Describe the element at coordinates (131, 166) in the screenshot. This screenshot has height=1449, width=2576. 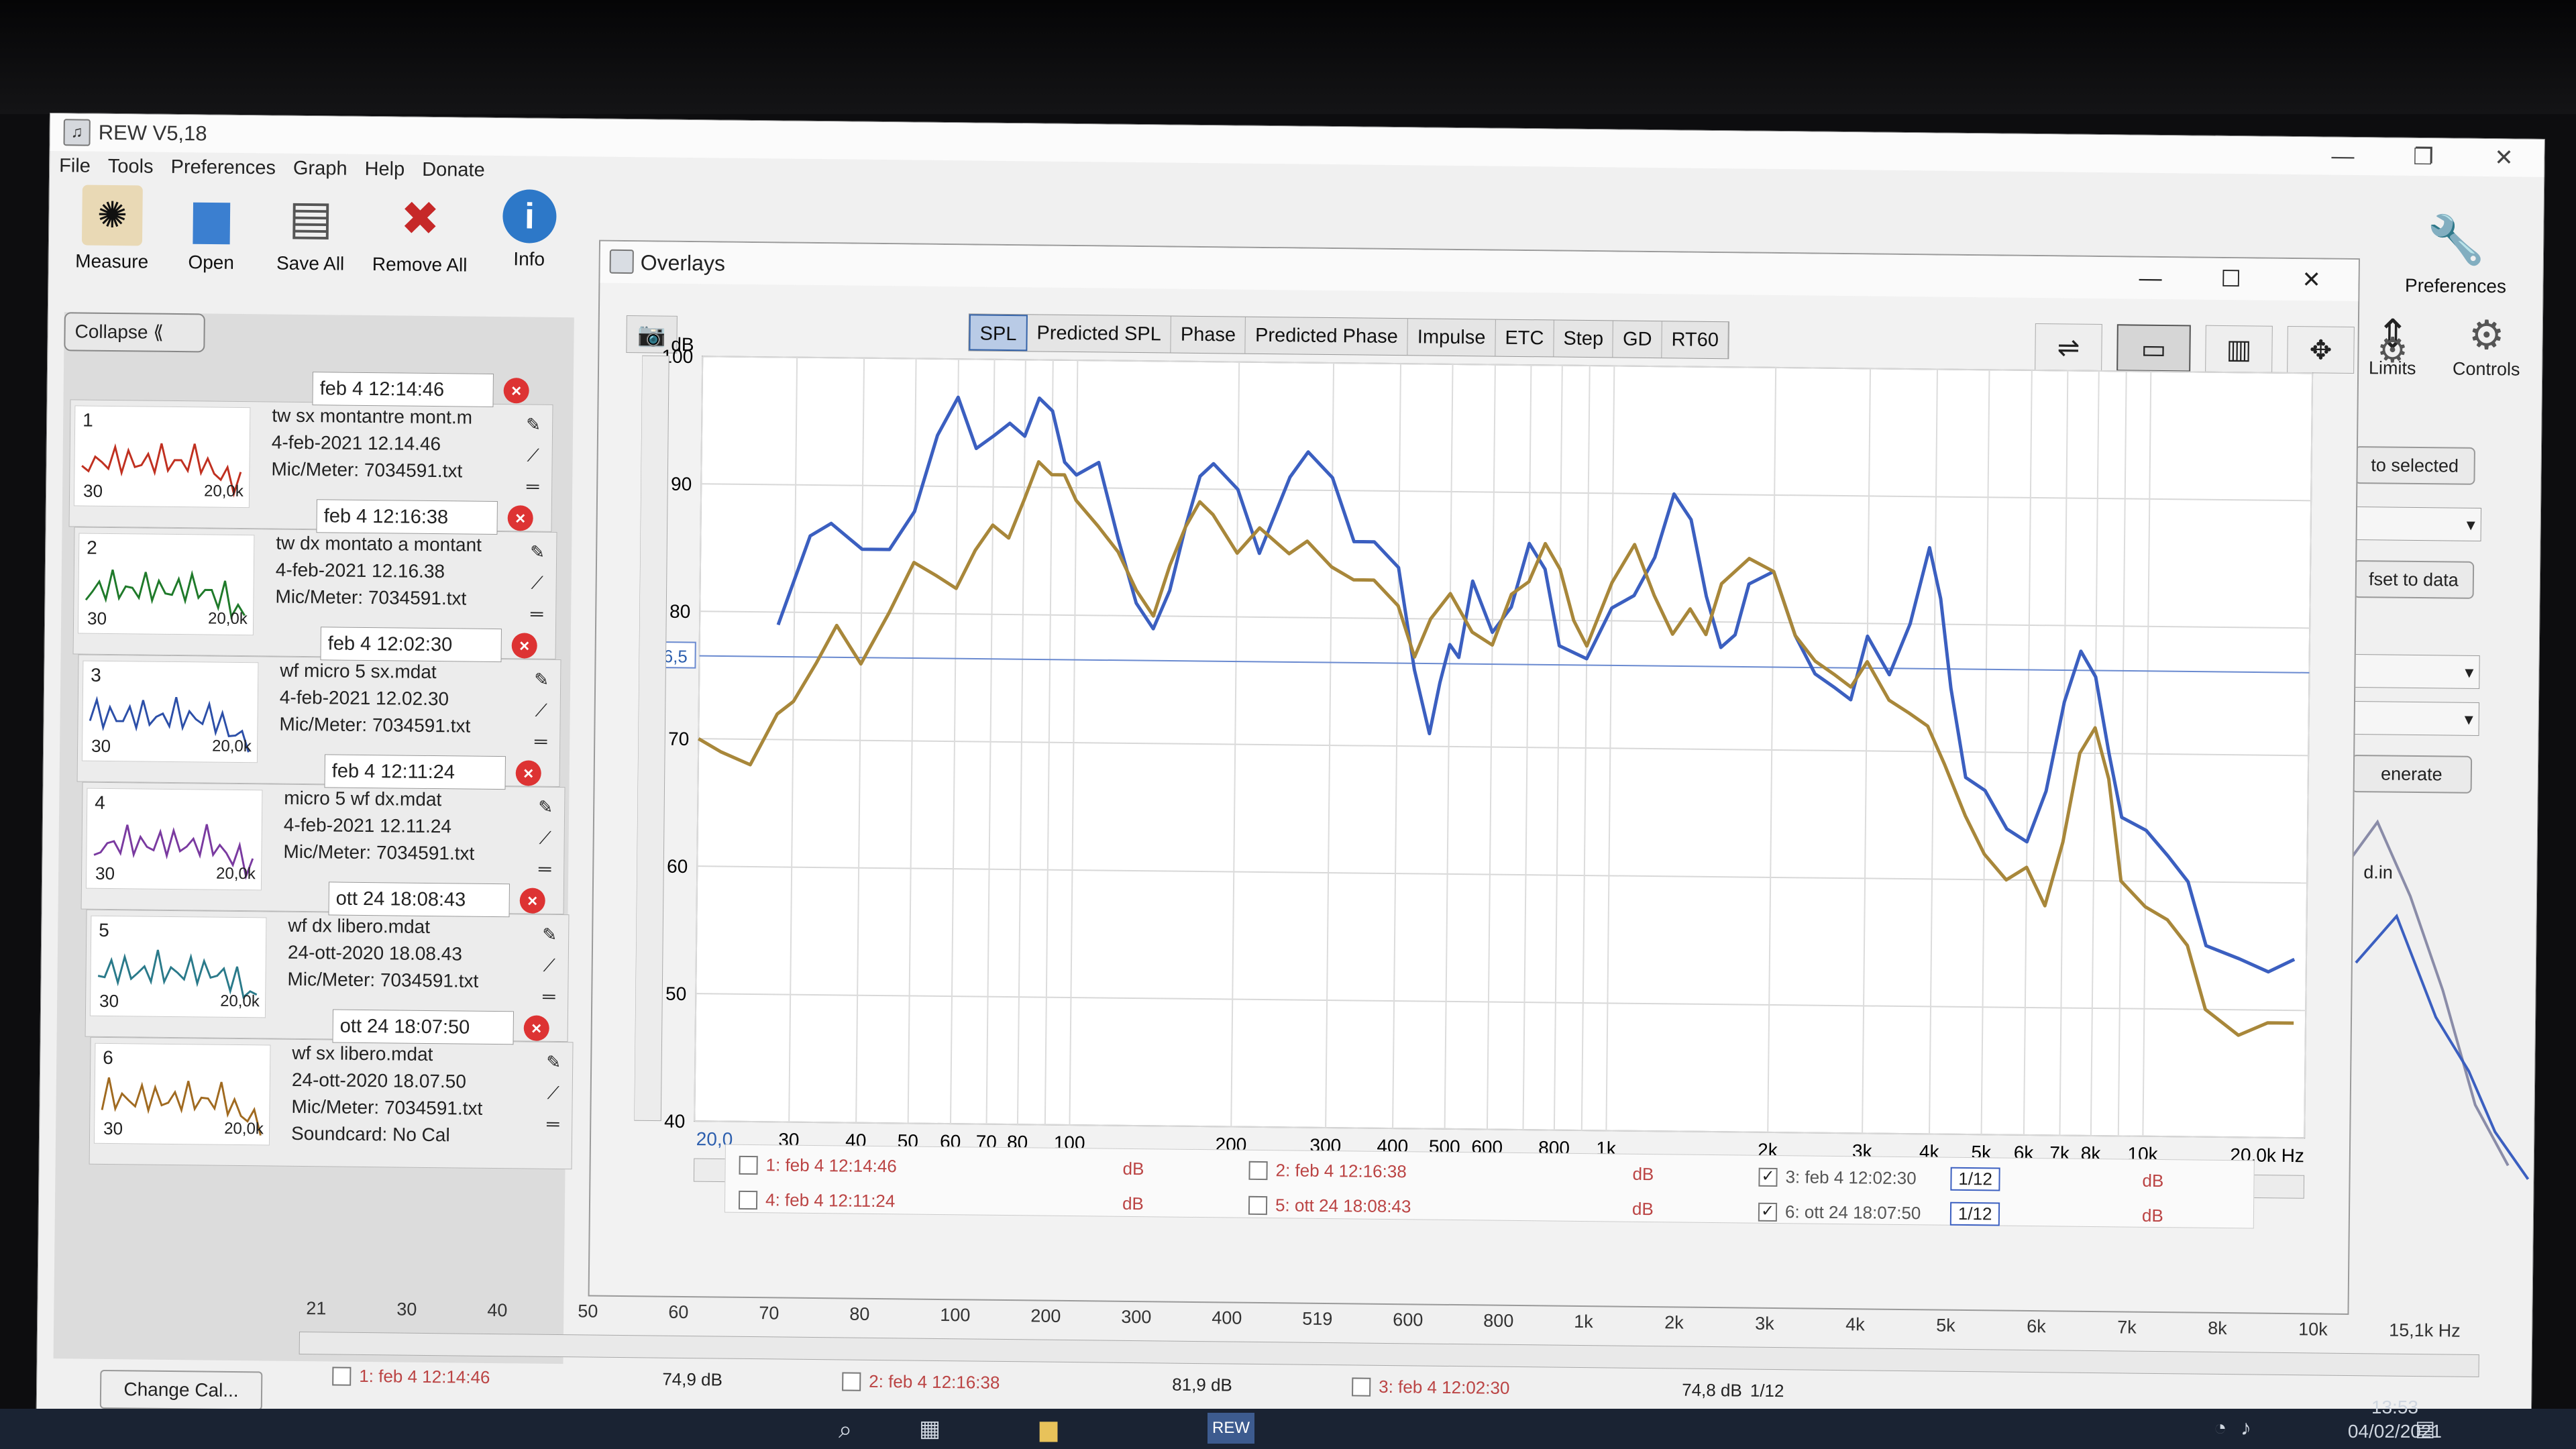
I see `menu-tools: Tools` at that location.